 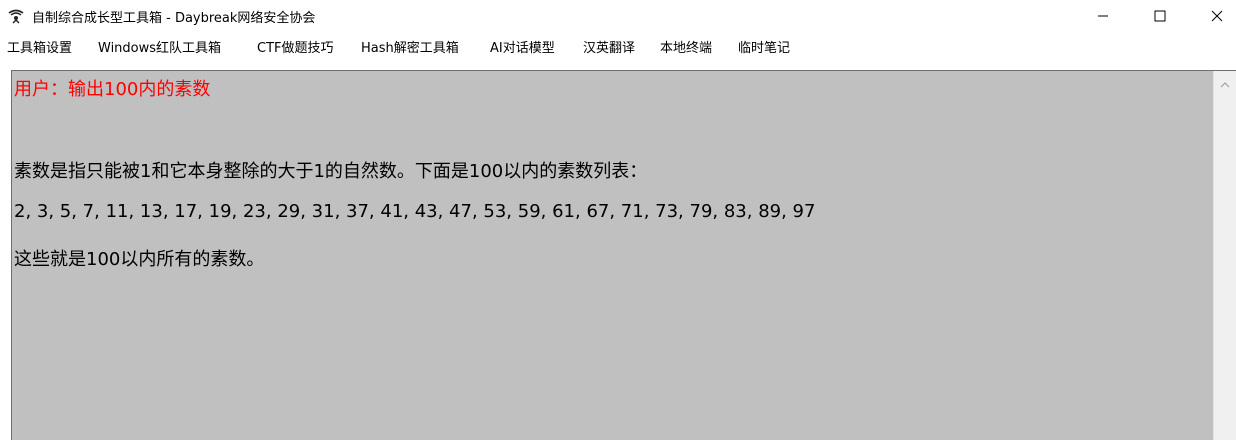 I want to click on menu-item-windows-redteam: Windows红队工具箱, so click(x=159, y=46).